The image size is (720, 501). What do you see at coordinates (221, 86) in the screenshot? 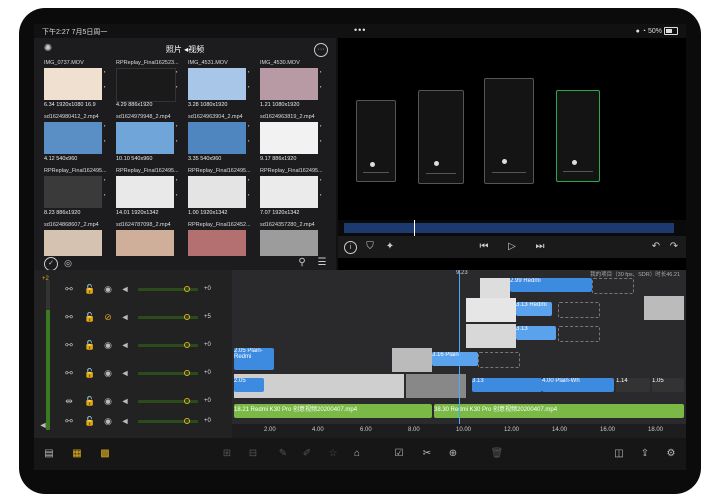
I see `clip-item: IMG_4531.MOV ▪ ▪ 3.28 1080x1920` at bounding box center [221, 86].